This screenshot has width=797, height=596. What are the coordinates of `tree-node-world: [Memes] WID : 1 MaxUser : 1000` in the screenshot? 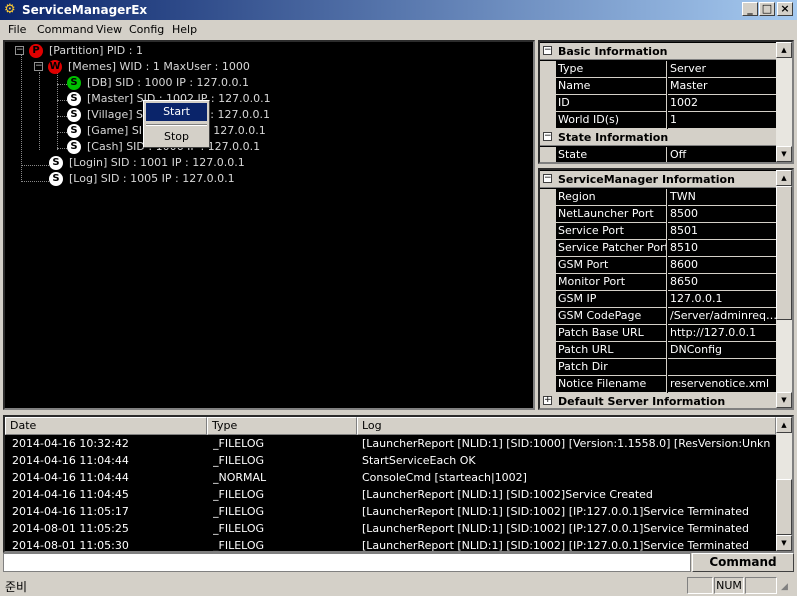 It's located at (159, 67).